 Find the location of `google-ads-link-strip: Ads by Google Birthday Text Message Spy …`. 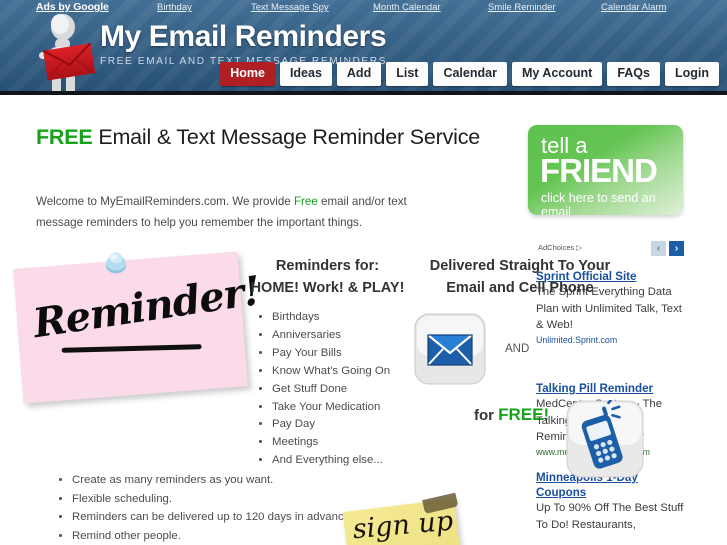

google-ads-link-strip: Ads by Google Birthday Text Message Spy … is located at coordinates (363, 8).